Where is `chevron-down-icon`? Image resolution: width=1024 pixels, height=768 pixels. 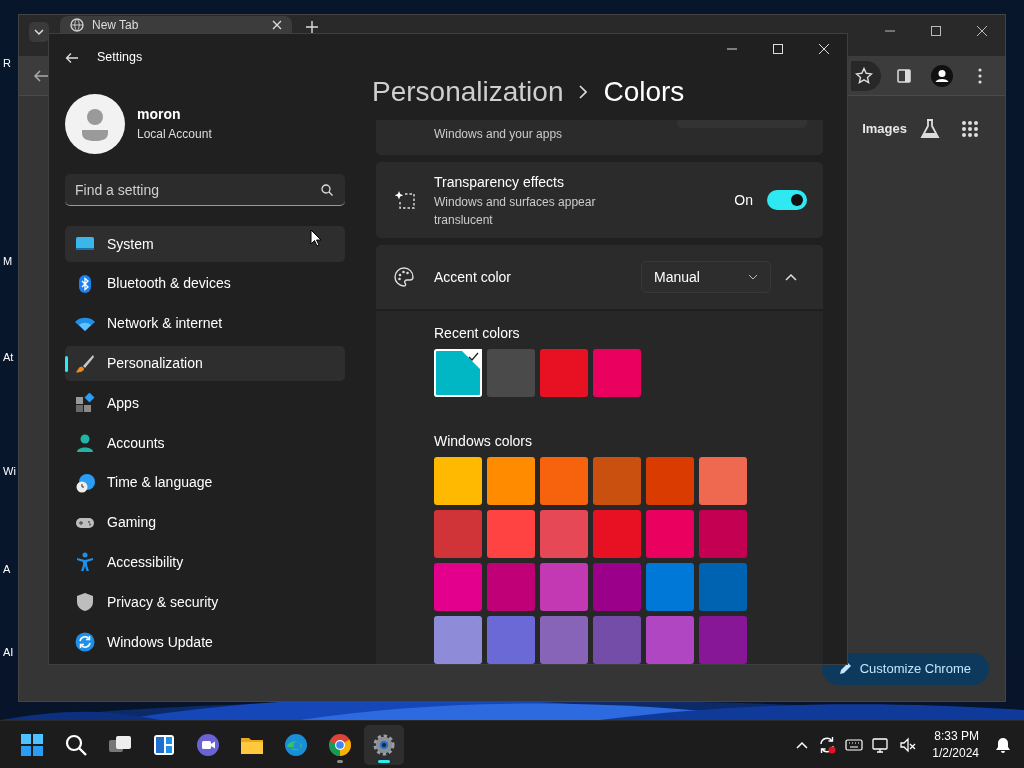 chevron-down-icon is located at coordinates (39, 32).